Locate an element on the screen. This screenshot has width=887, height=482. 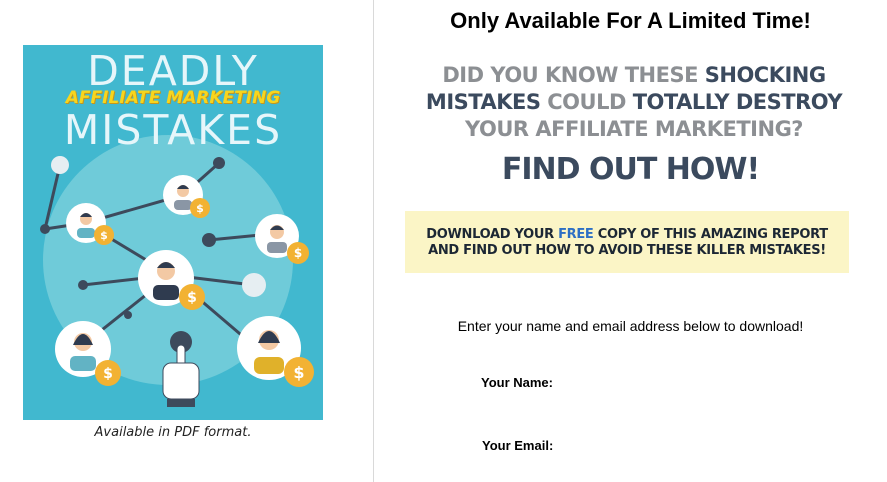
headline-part: YOUR AFFILIATE MARKETING? is located at coordinates (634, 129).